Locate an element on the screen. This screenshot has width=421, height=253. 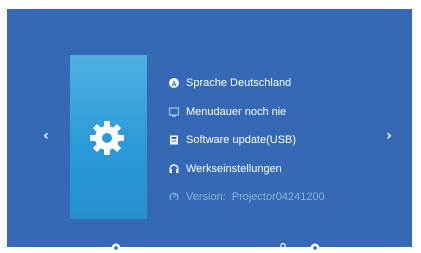
usb-update-icon is located at coordinates (174, 140).